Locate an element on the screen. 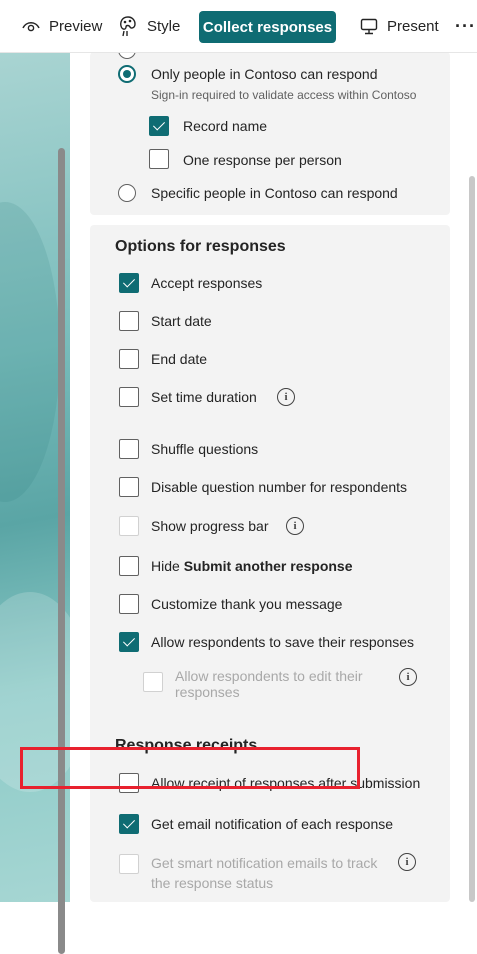 The height and width of the screenshot is (954, 477). one-response-label: One response per person is located at coordinates (262, 160).